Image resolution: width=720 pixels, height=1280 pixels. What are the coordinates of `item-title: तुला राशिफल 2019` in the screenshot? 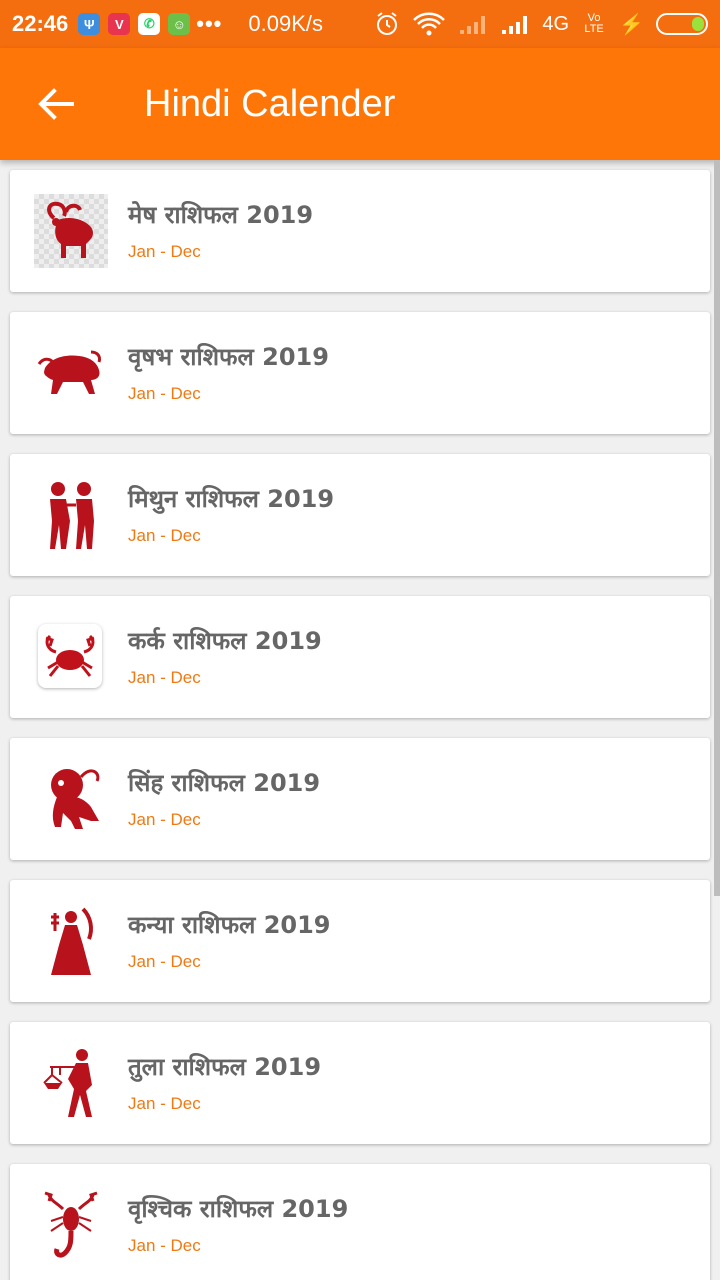 It's located at (225, 1067).